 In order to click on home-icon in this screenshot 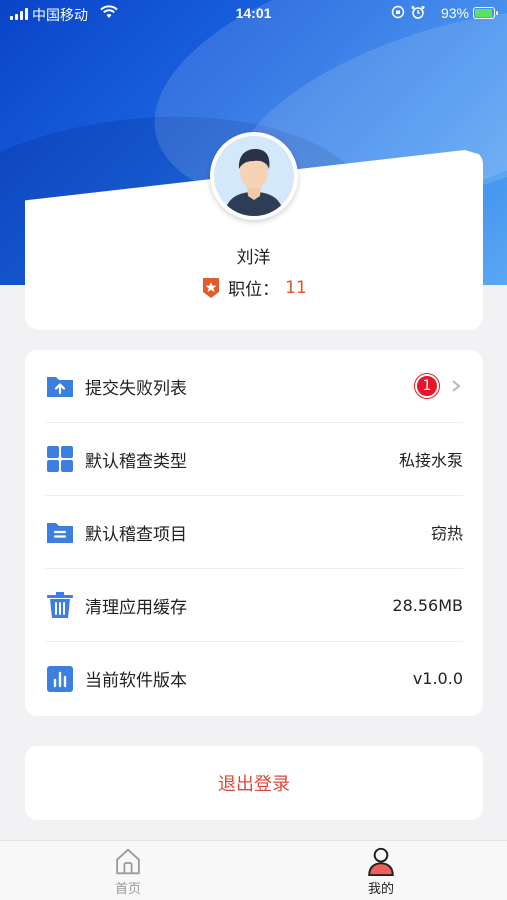, I will do `click(128, 861)`.